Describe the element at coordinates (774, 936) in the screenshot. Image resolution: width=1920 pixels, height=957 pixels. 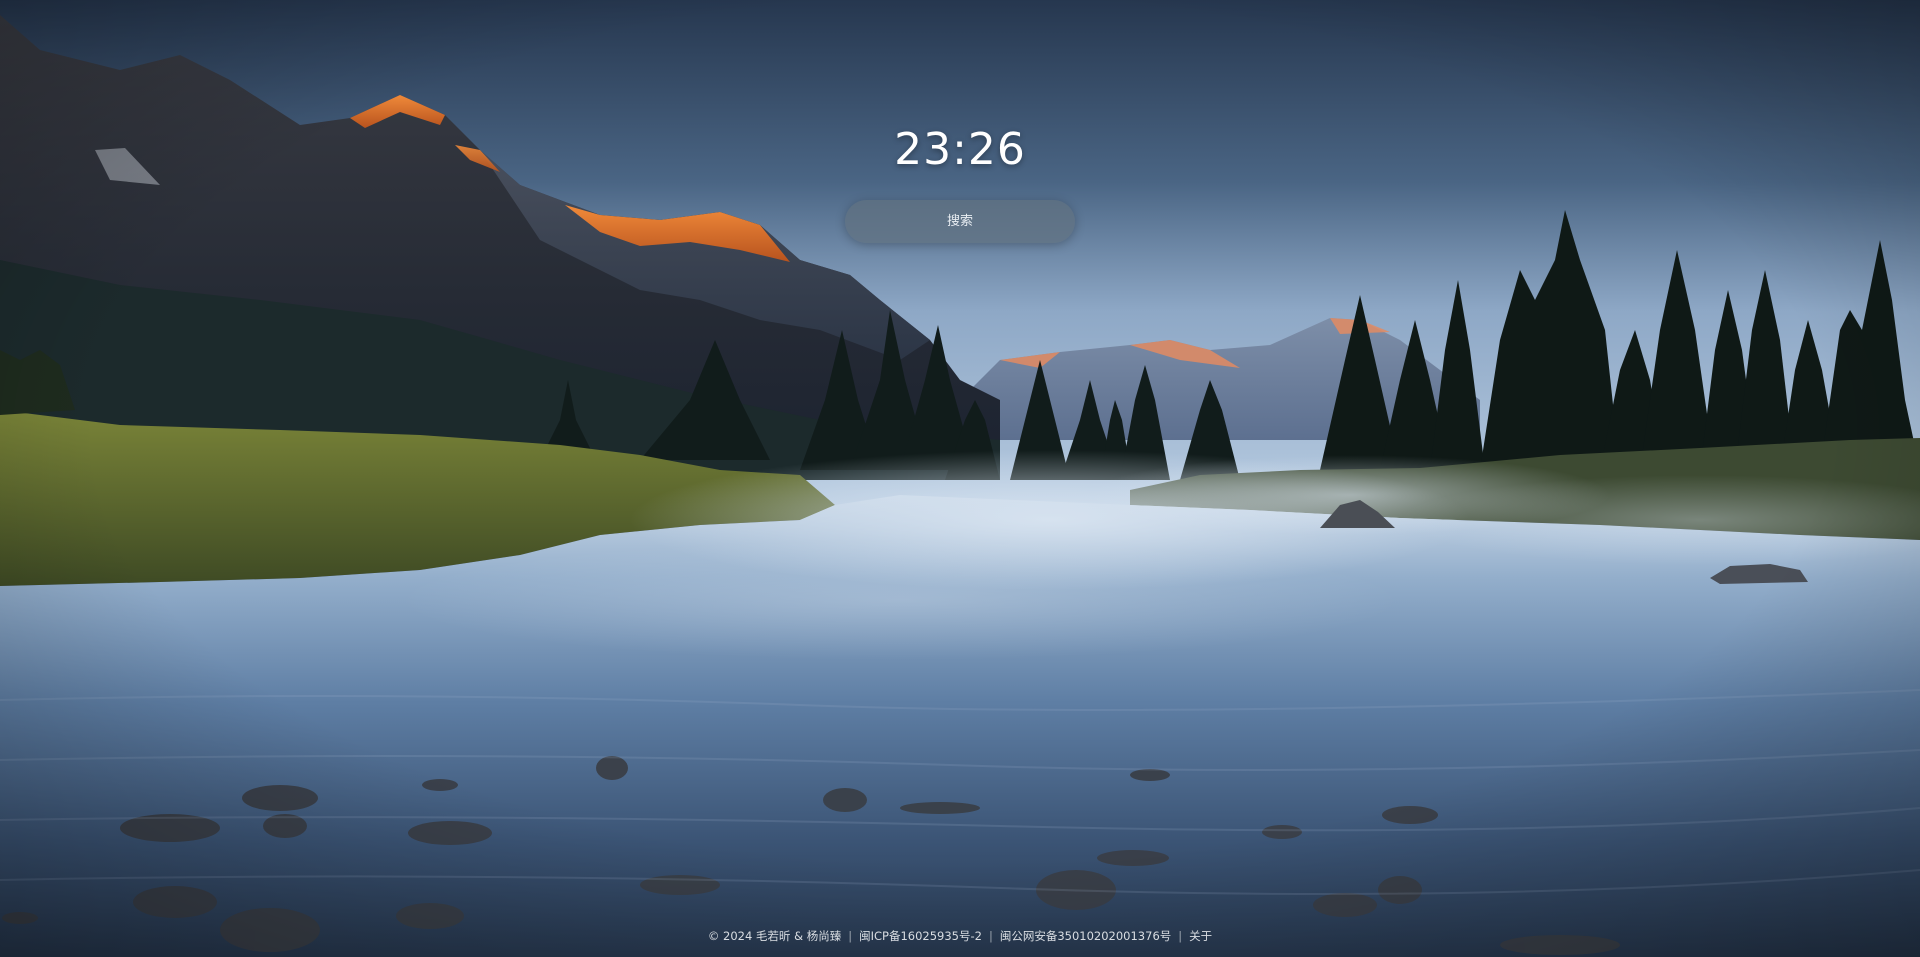
I see `footer-copyright: © 2024 毛若昕 & 杨尚臻` at that location.